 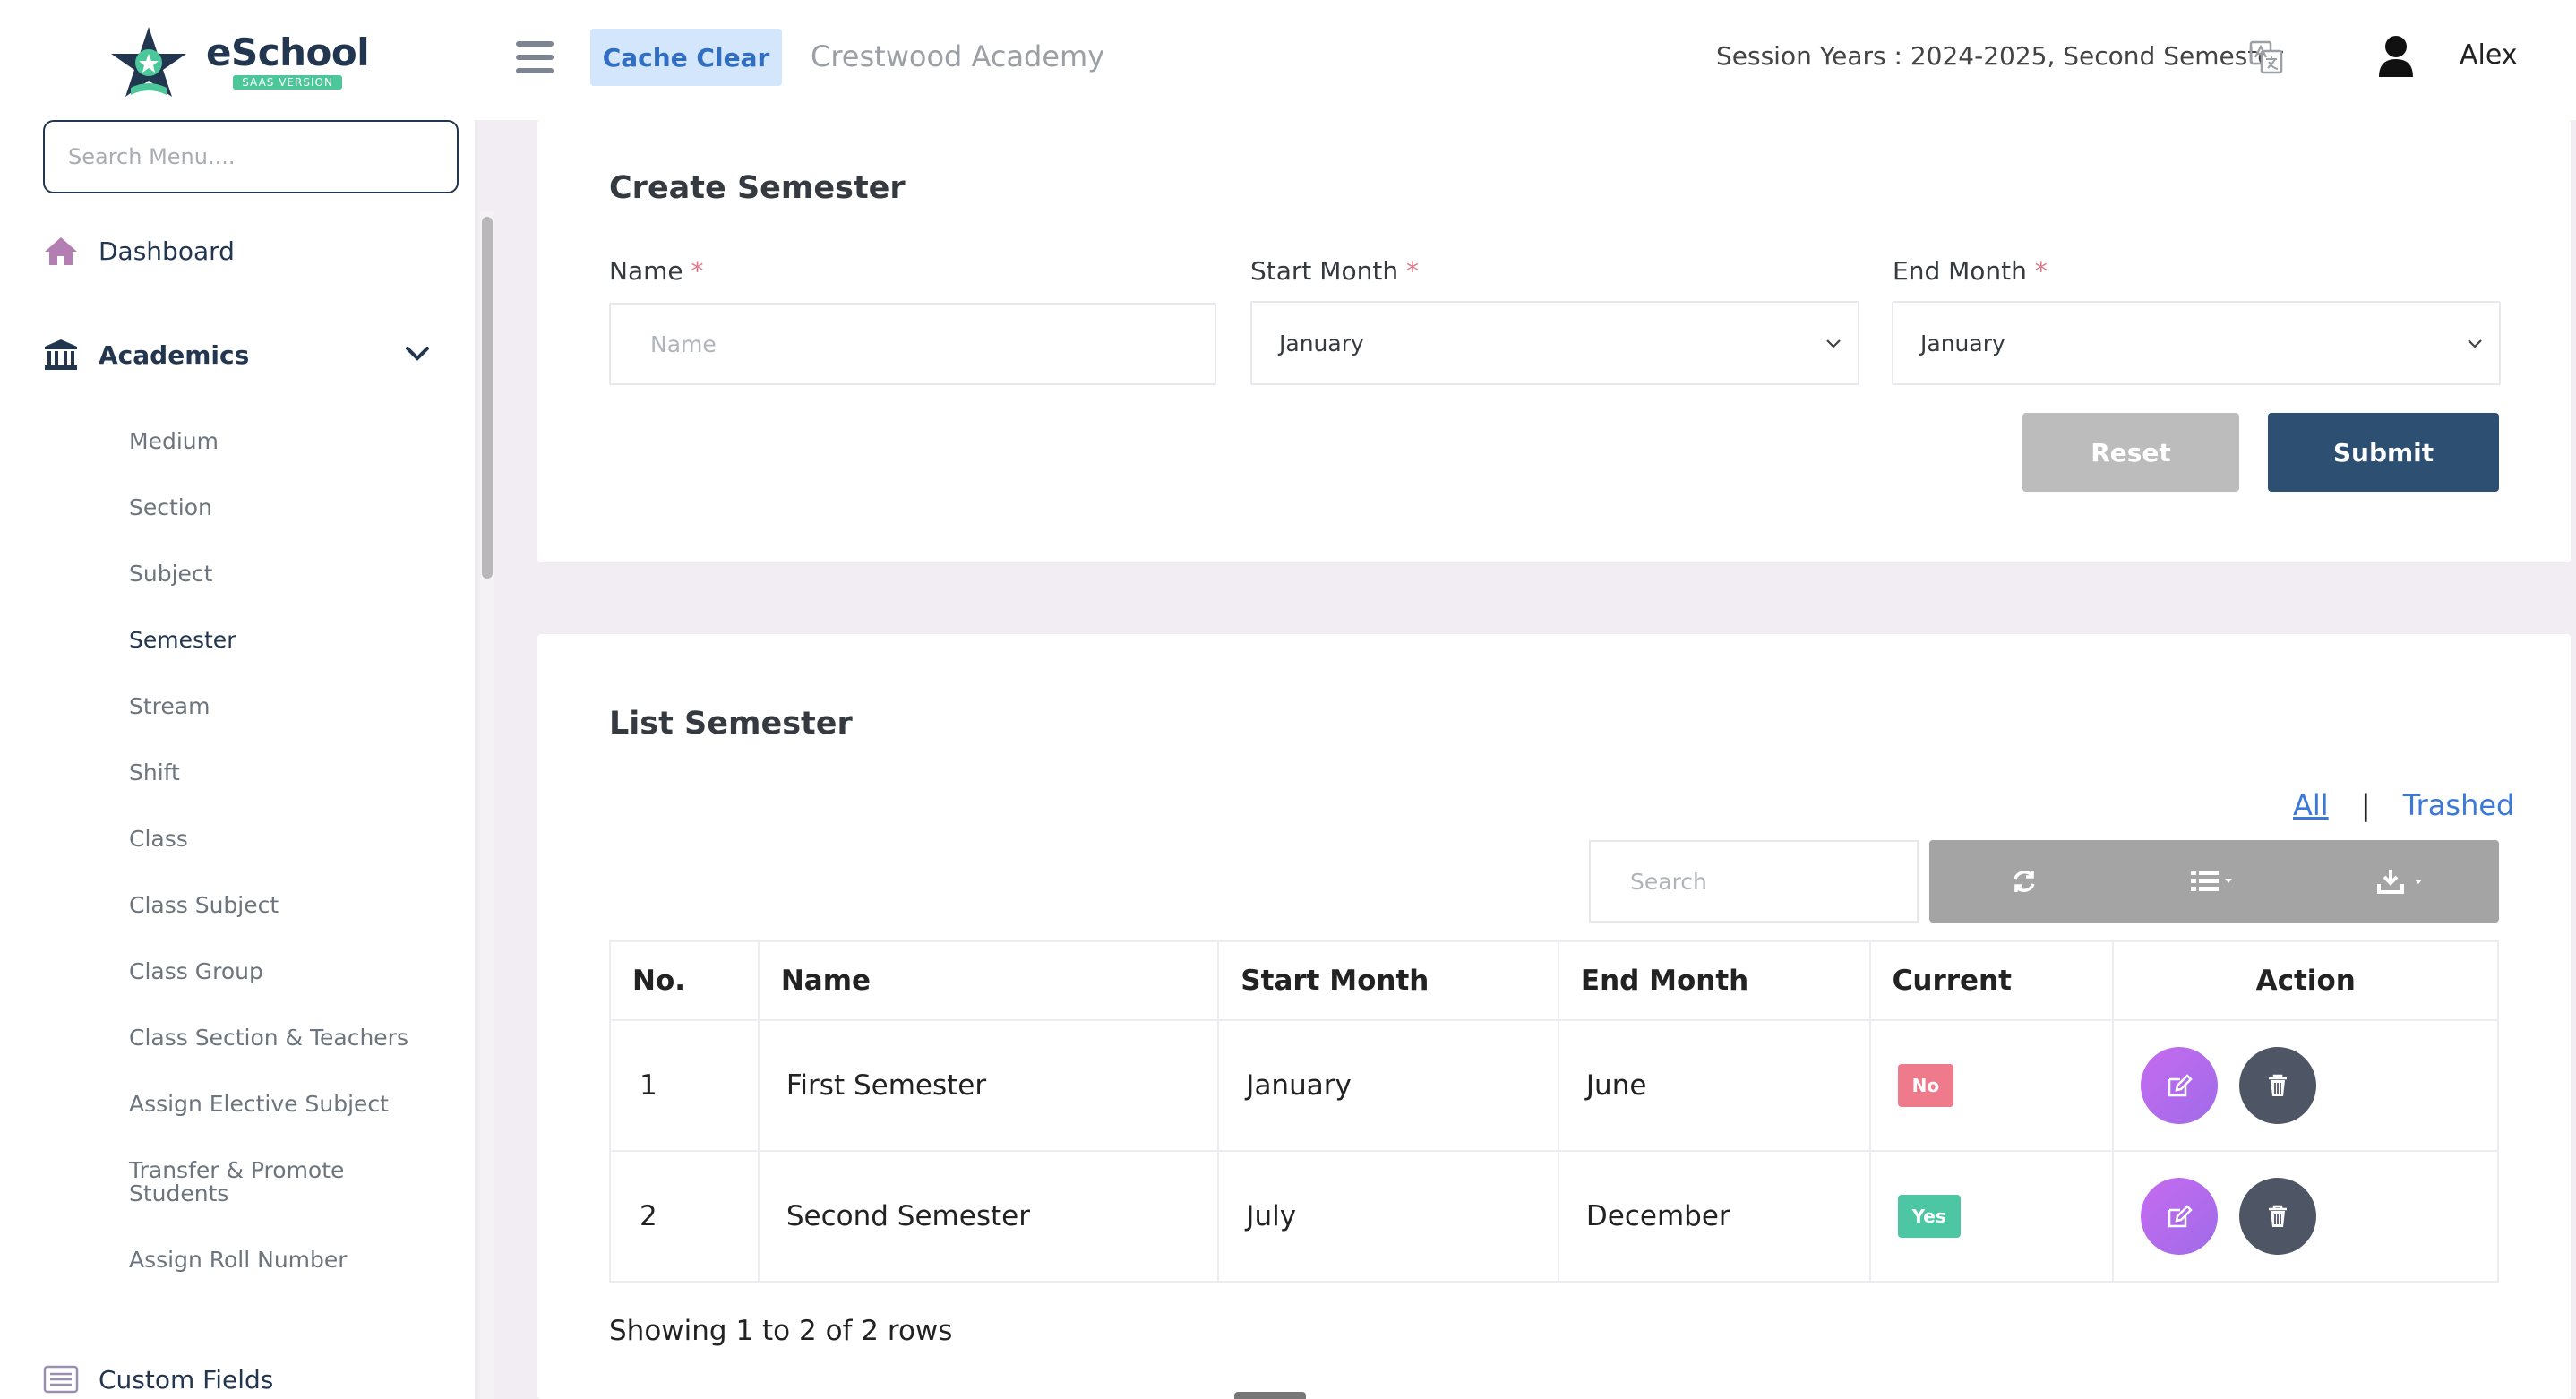 I want to click on sidebar-item-academics: Academics, so click(x=146, y=355).